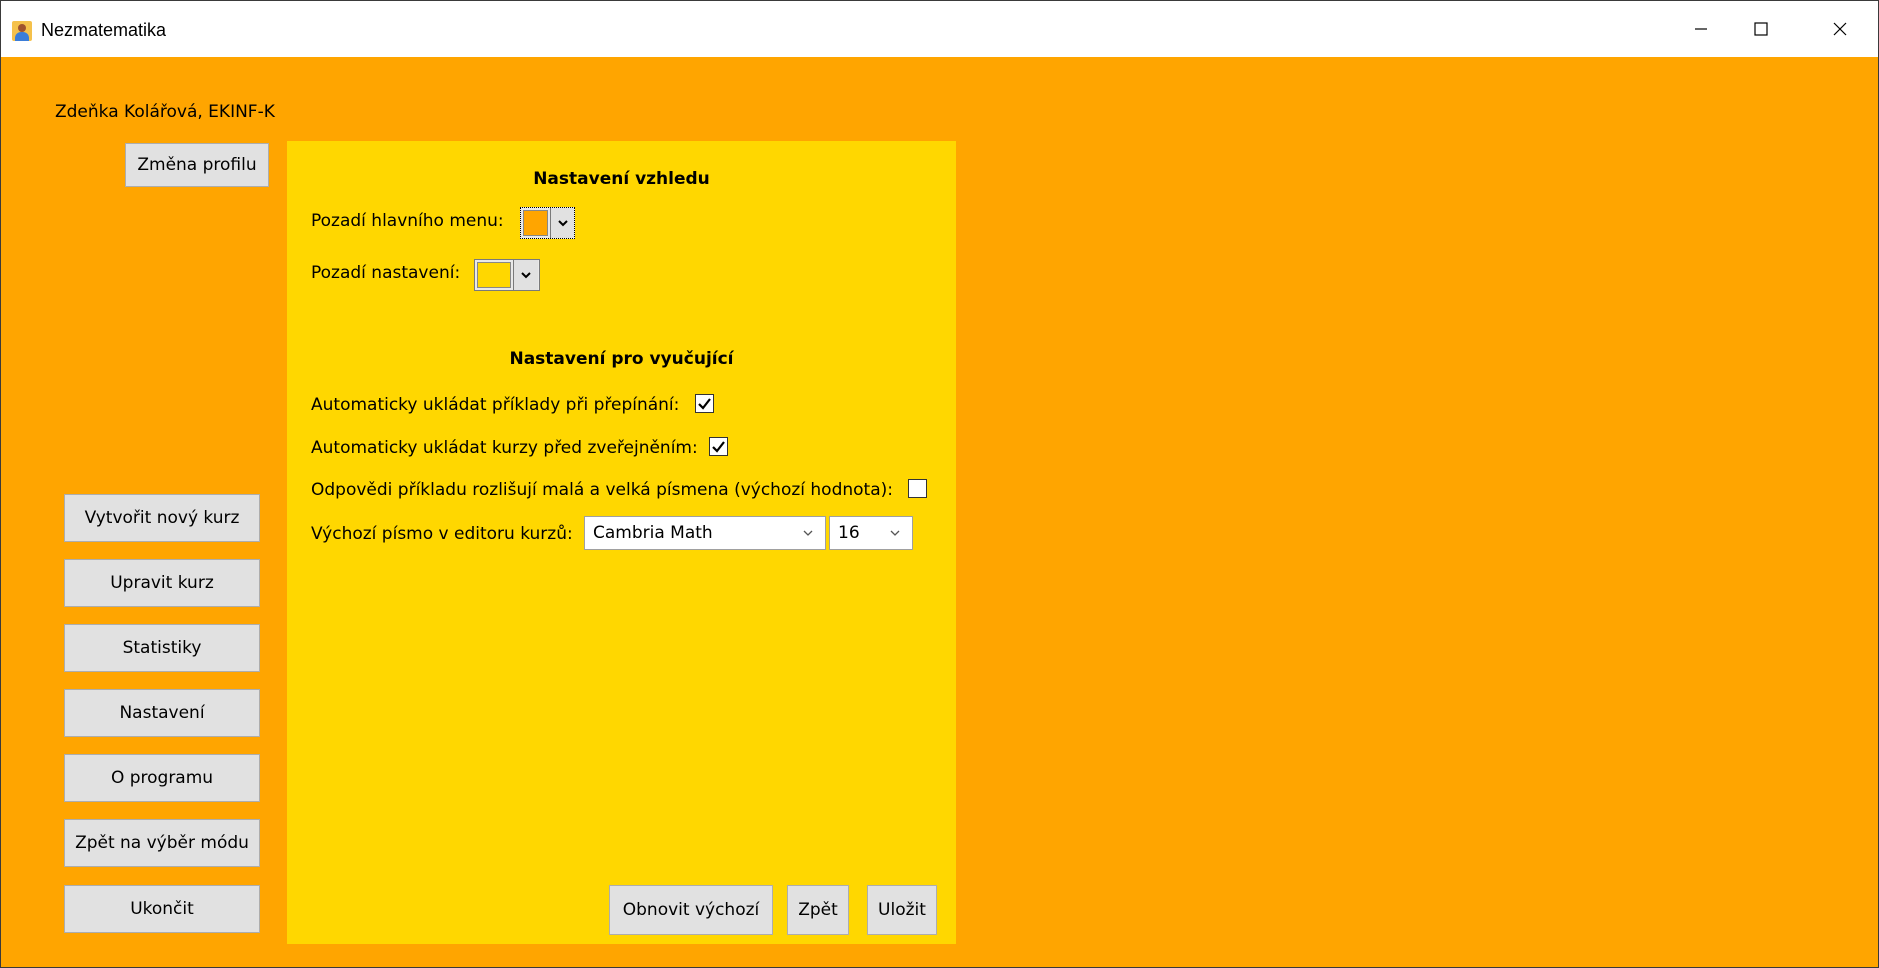 Image resolution: width=1879 pixels, height=968 pixels. What do you see at coordinates (162, 909) in the screenshot?
I see `sidebar-item-exit: Ukončit` at bounding box center [162, 909].